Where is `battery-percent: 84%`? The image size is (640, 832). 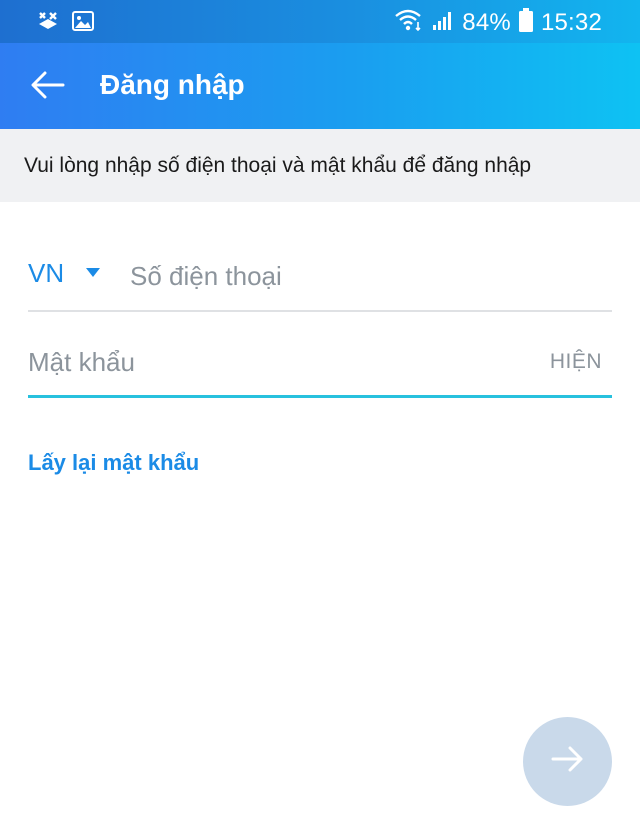 battery-percent: 84% is located at coordinates (486, 22).